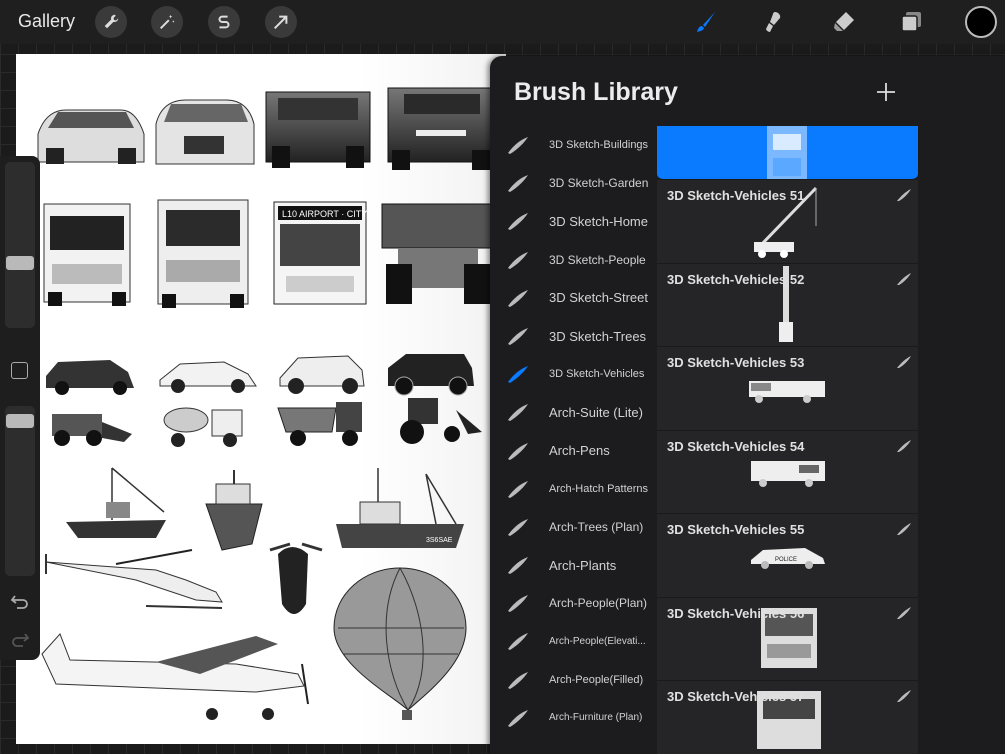 The image size is (1005, 754). Describe the element at coordinates (502, 22) in the screenshot. I see `top-toolbar: Gallery` at that location.